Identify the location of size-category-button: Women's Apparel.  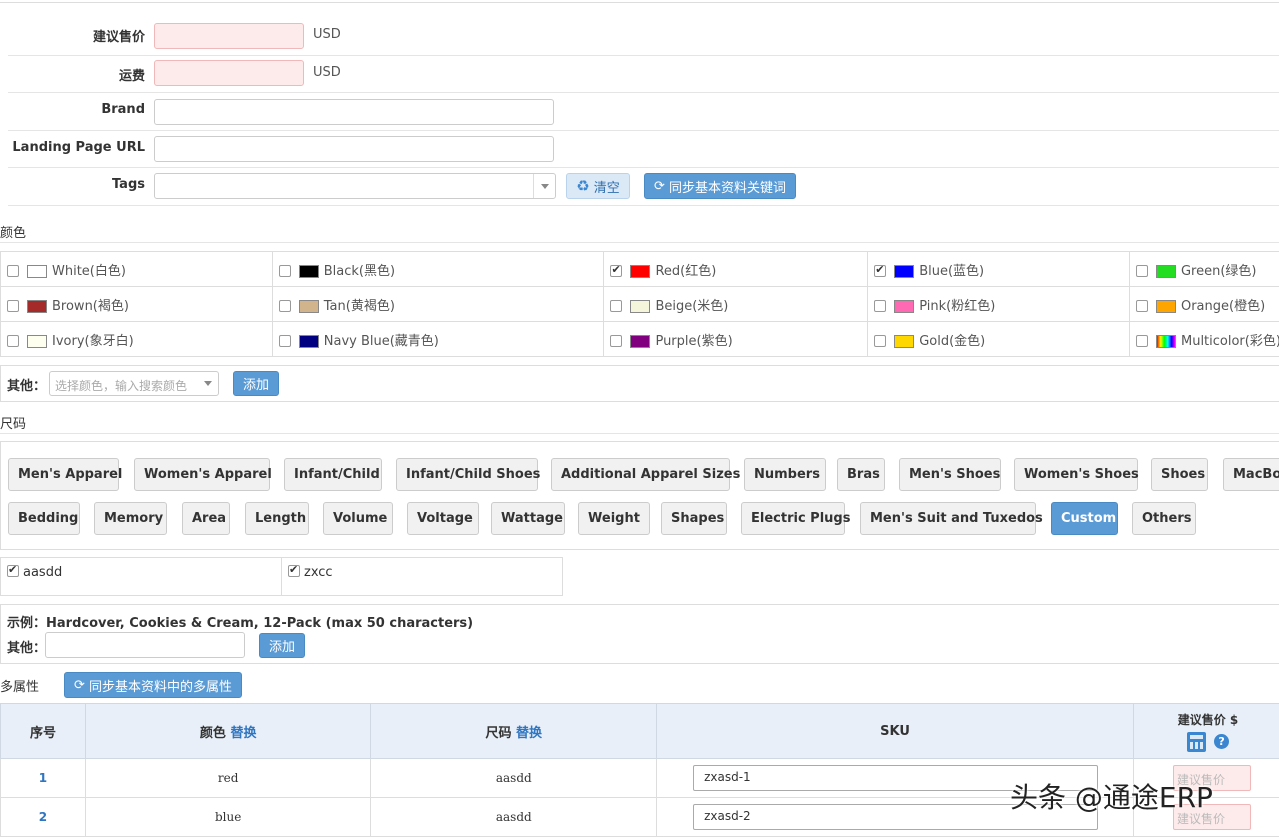
(202, 474).